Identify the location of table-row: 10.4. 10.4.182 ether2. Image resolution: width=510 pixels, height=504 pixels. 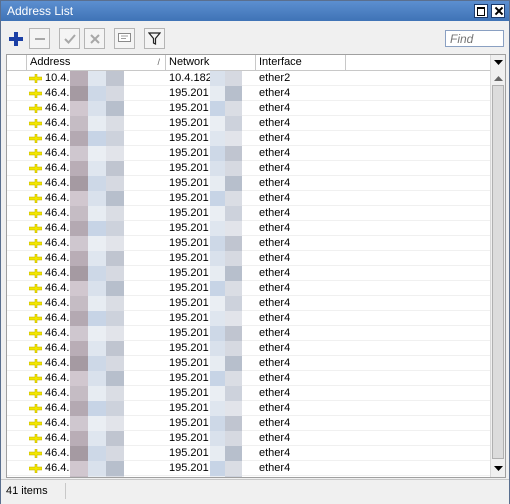
(248, 78).